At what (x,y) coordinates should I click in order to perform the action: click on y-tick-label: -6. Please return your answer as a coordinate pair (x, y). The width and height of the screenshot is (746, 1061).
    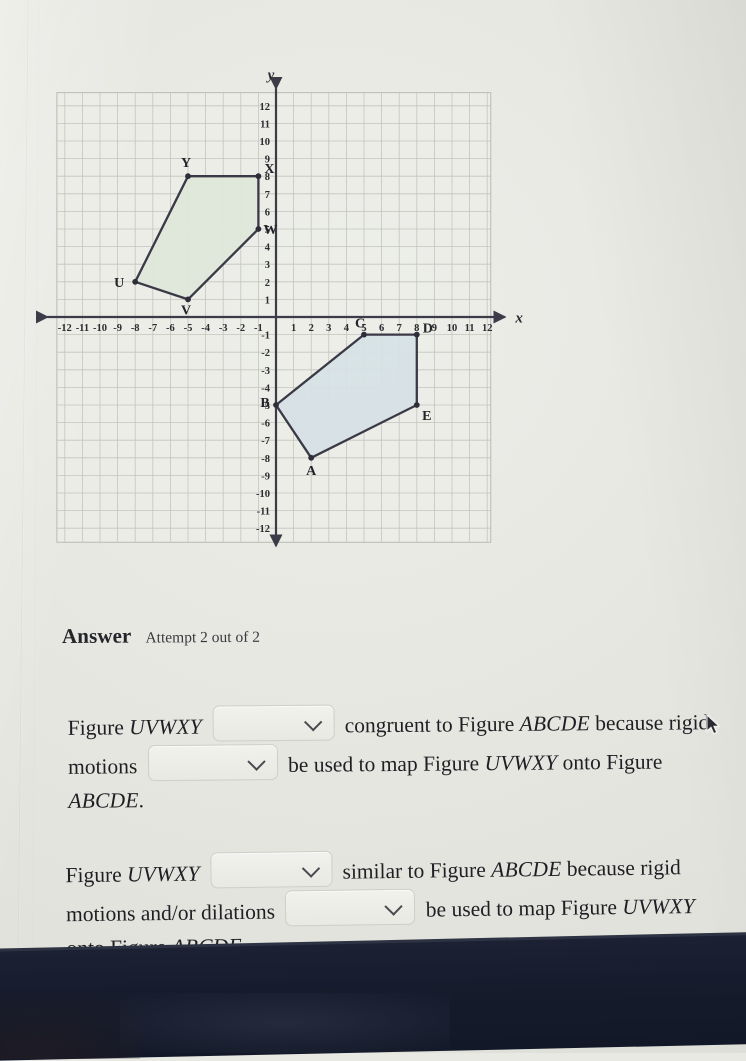
    Looking at the image, I should click on (265, 424).